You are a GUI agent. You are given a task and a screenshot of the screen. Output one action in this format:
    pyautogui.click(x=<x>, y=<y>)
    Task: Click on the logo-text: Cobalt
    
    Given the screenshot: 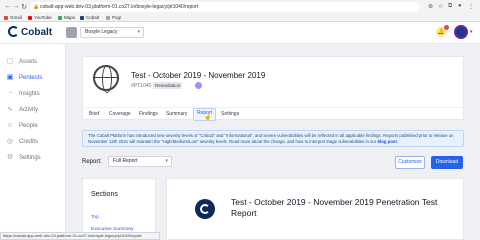 What is the action you would take?
    pyautogui.click(x=37, y=32)
    